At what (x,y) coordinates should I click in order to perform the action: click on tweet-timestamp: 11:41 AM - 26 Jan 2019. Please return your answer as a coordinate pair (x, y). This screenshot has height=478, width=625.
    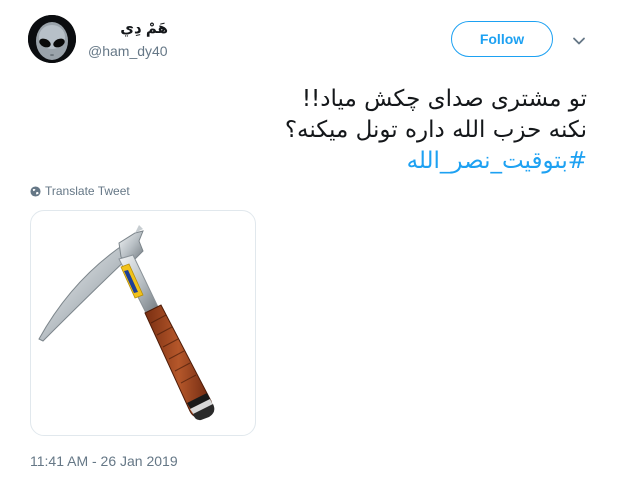
    Looking at the image, I should click on (104, 461).